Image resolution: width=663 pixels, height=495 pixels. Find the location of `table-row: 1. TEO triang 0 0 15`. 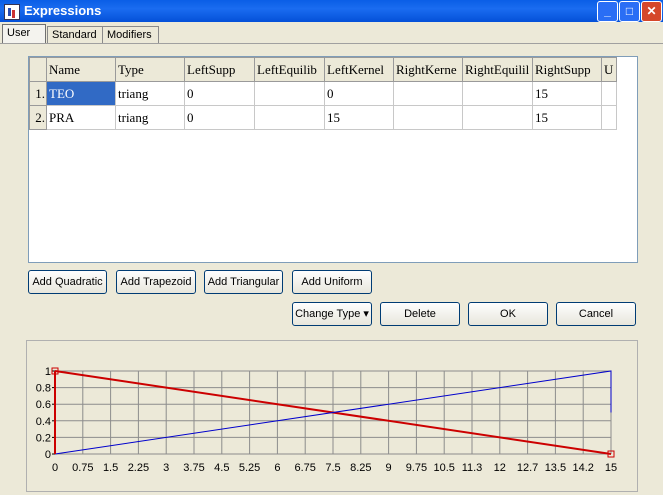

table-row: 1. TEO triang 0 0 15 is located at coordinates (323, 93).